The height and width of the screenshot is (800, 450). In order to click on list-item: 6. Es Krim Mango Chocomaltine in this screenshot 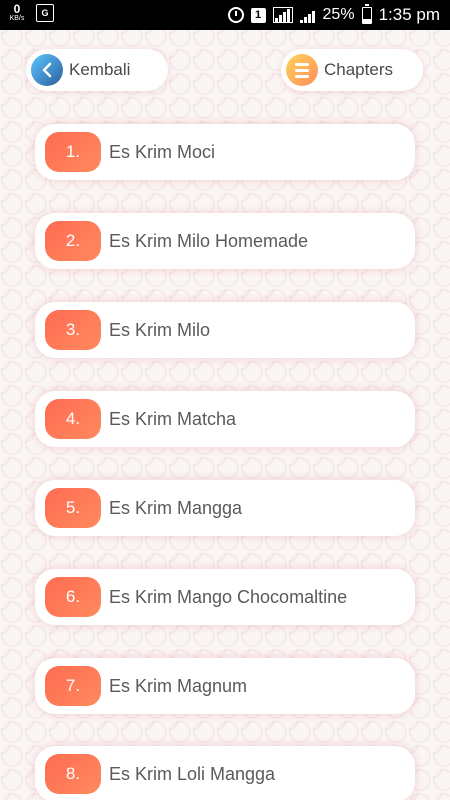, I will do `click(225, 597)`.